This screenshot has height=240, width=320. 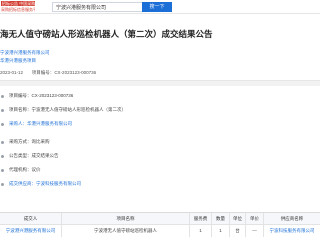 What do you see at coordinates (31, 218) in the screenshot?
I see `column-header: 成交人` at bounding box center [31, 218].